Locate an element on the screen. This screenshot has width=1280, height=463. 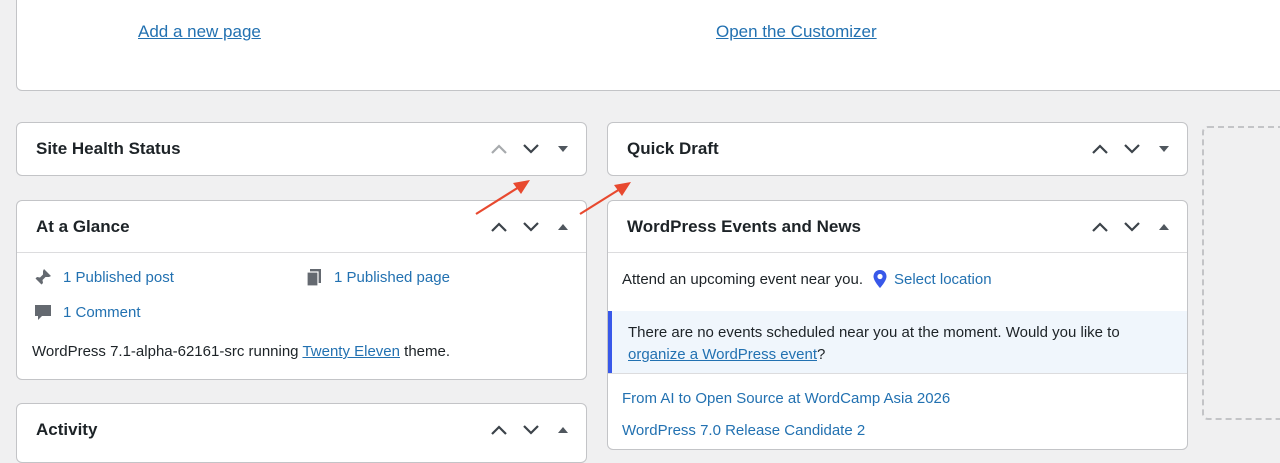
site-health-widget: Site Health Status is located at coordinates (301, 149).